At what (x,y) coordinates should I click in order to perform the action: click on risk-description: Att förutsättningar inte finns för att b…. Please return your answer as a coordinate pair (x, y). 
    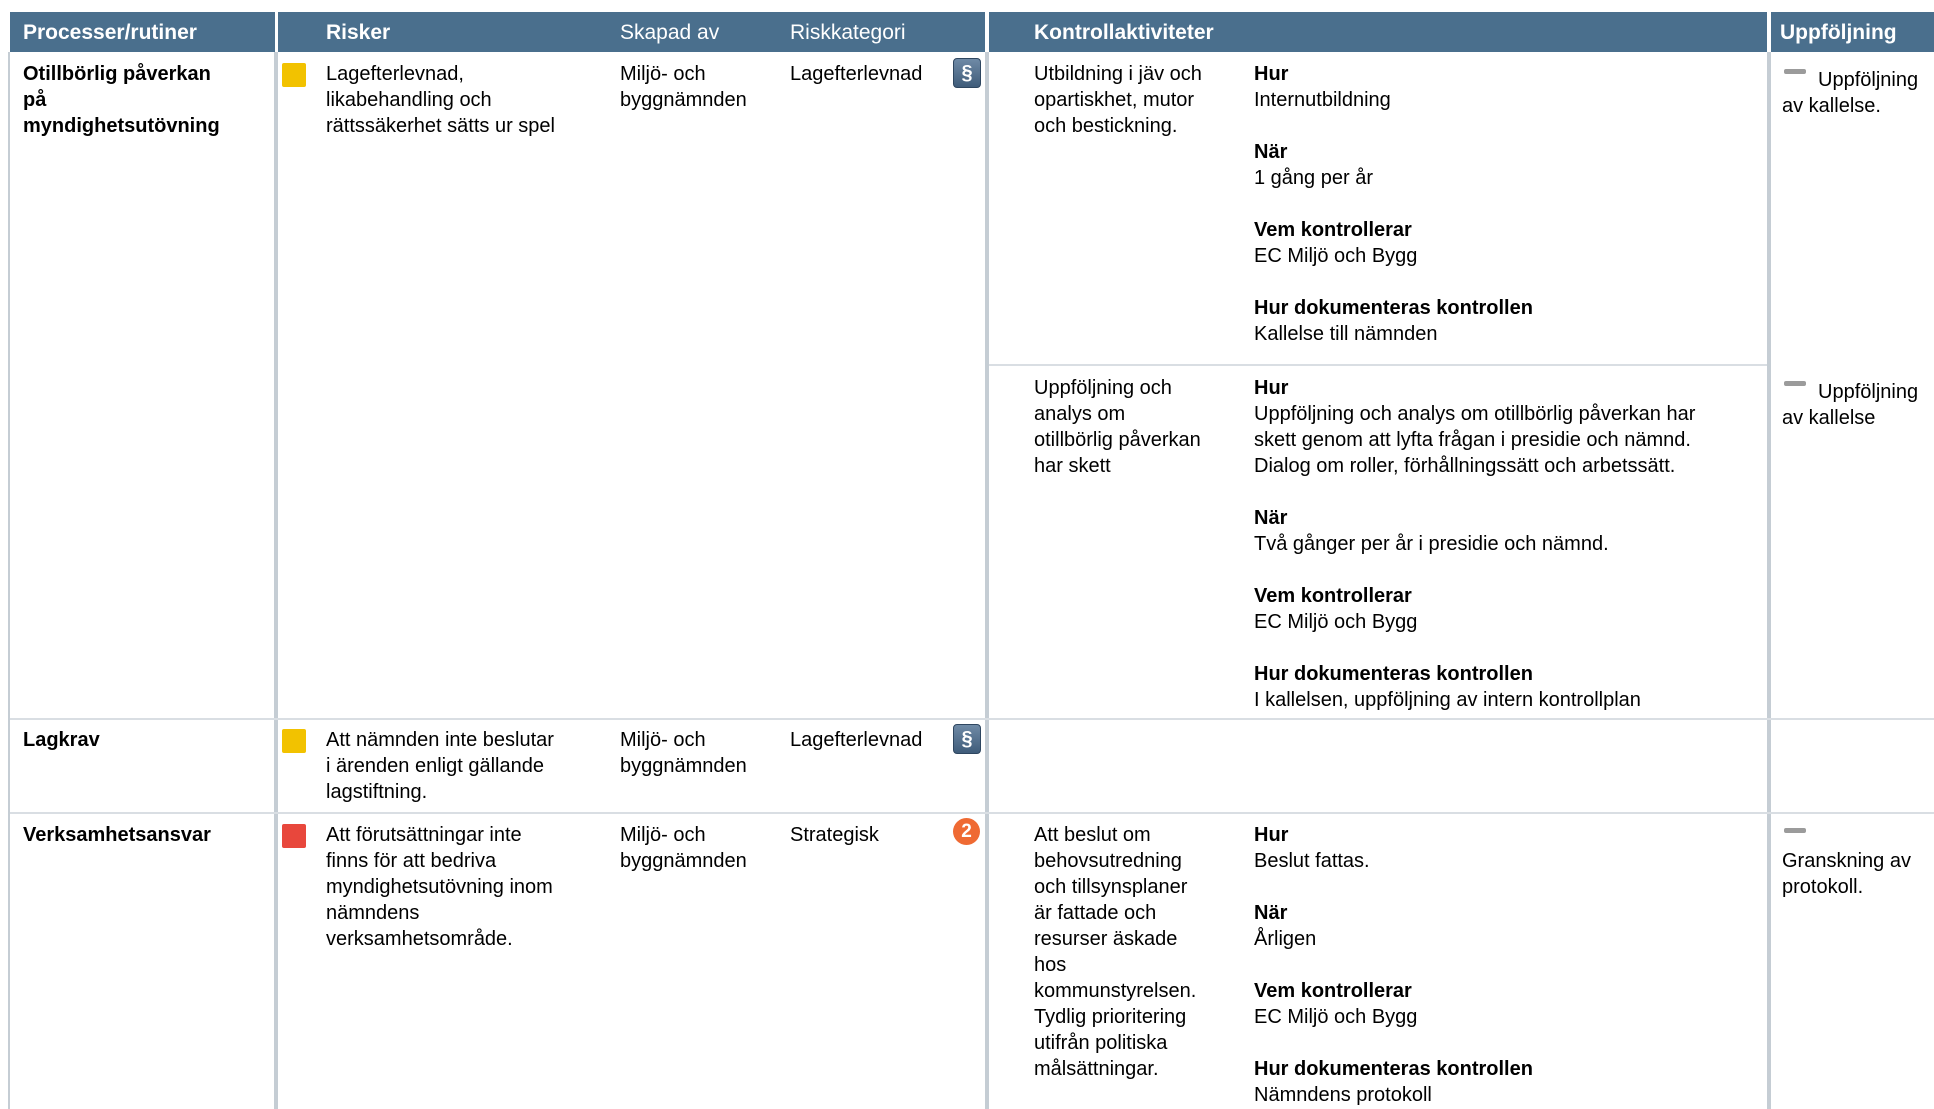
    Looking at the image, I should click on (439, 887).